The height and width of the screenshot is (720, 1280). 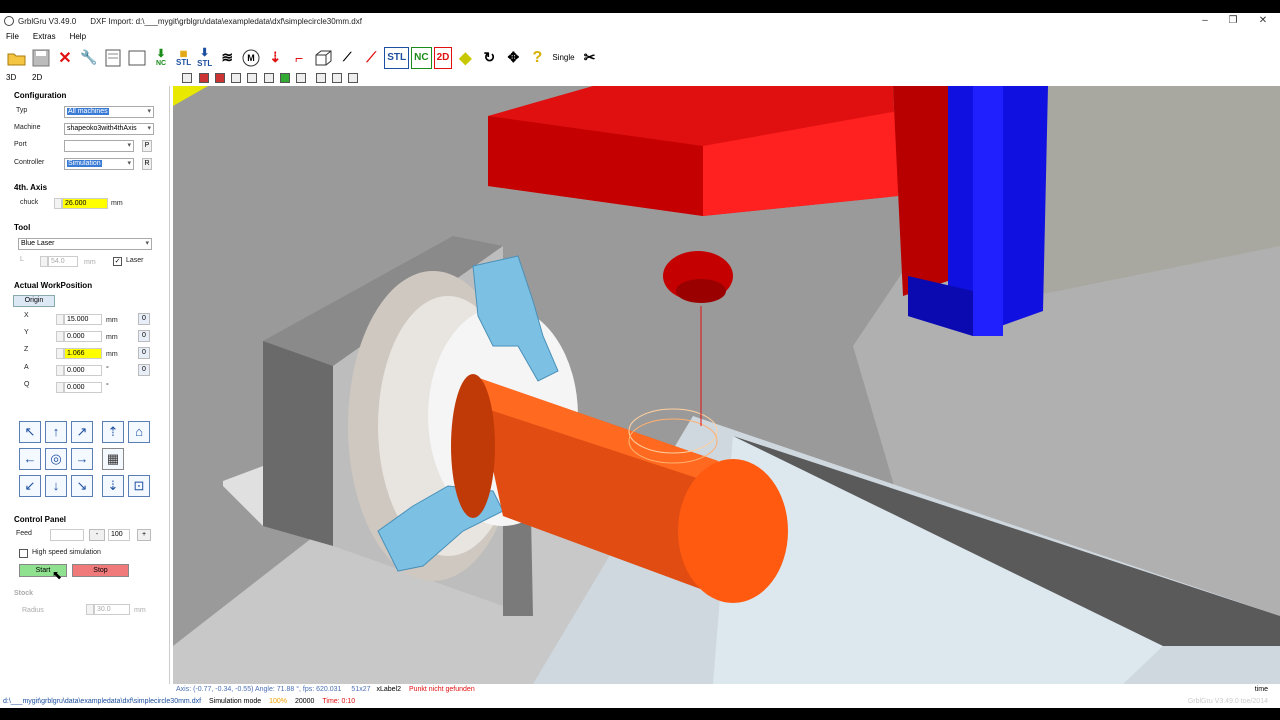 I want to click on y-input: 0.000, so click(x=83, y=336).